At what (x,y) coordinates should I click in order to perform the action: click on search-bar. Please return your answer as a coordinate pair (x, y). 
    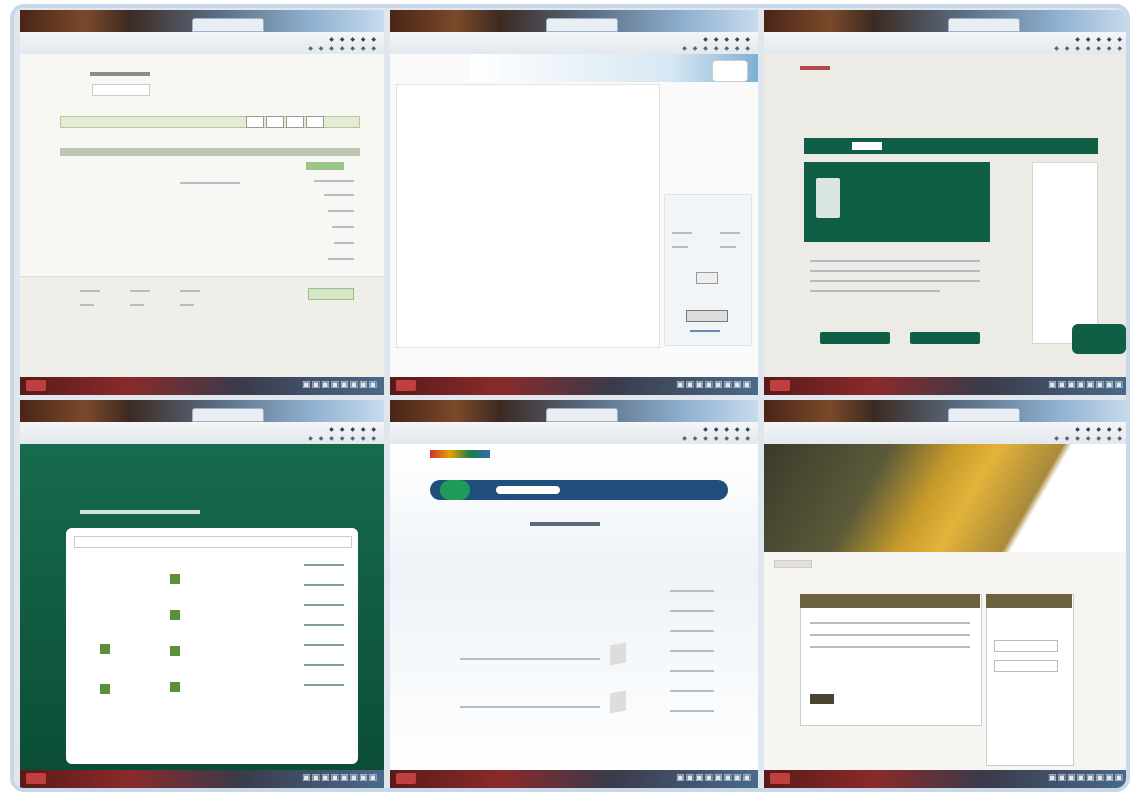
    Looking at the image, I should click on (213, 542).